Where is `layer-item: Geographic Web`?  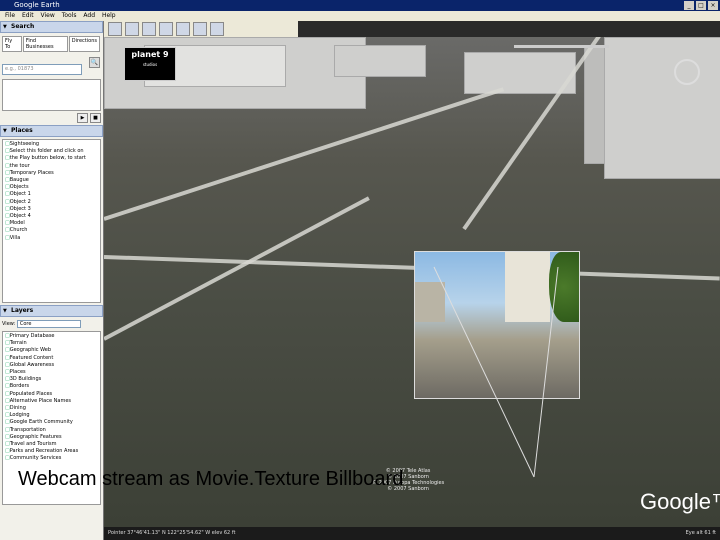
layer-item: Geographic Web is located at coordinates (51, 350).